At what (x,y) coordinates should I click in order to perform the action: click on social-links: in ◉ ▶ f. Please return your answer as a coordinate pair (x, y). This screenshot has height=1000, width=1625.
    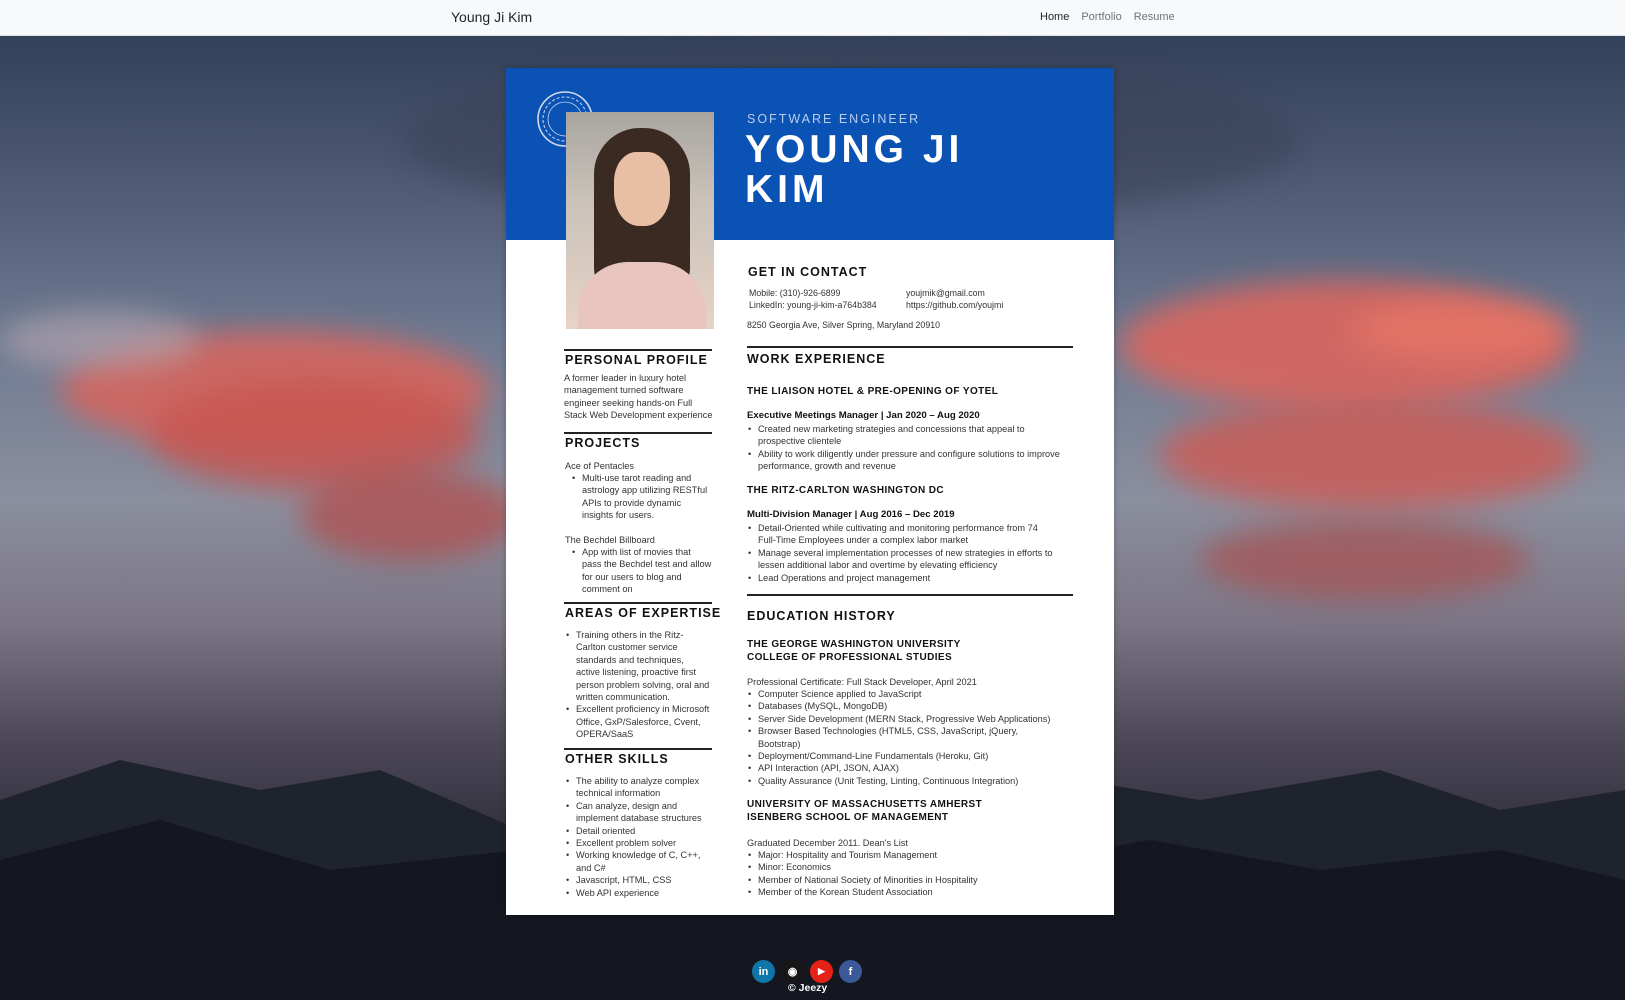
    Looking at the image, I should click on (807, 971).